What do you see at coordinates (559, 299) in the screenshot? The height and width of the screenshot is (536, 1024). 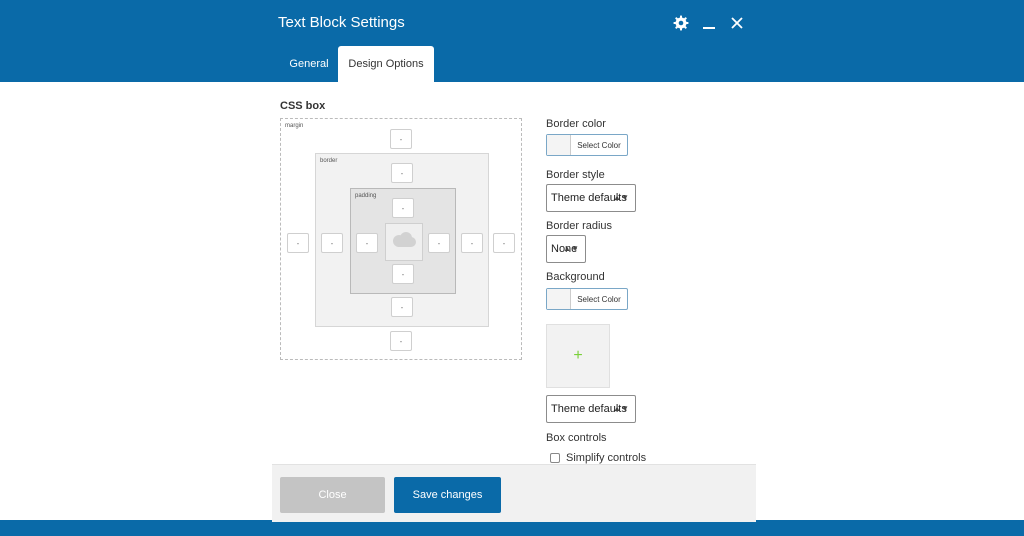 I see `background-color-swatch` at bounding box center [559, 299].